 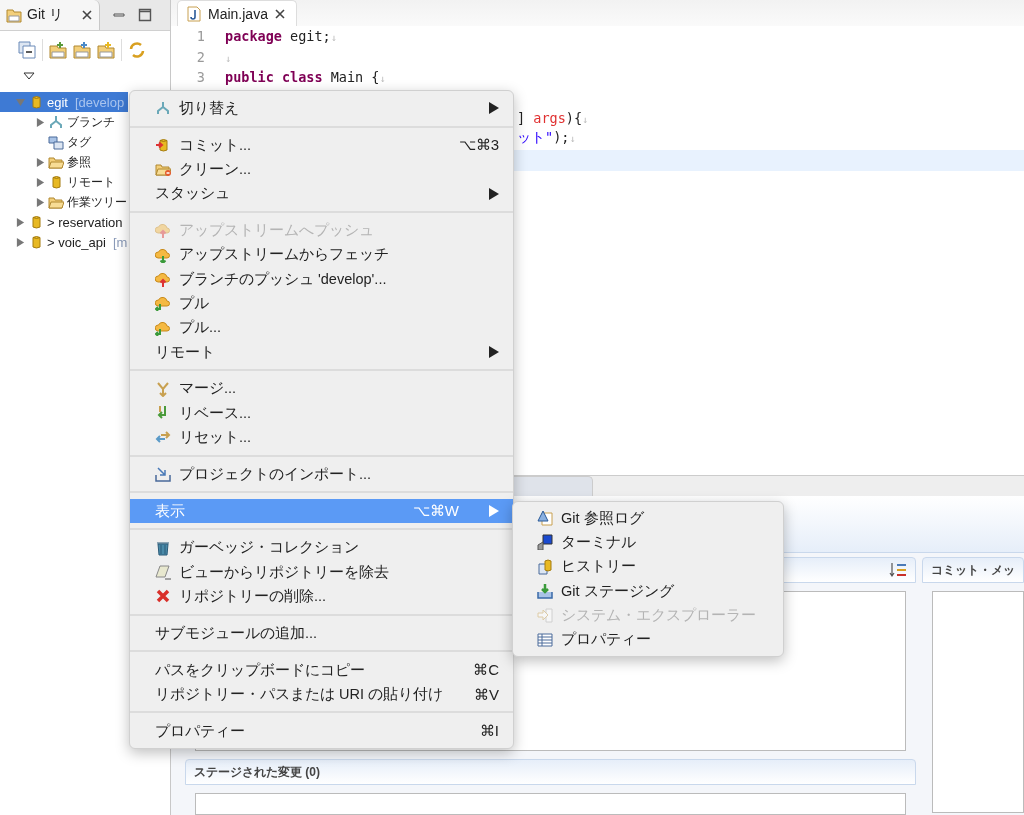 What do you see at coordinates (321, 731) in the screenshot?
I see `menu-item: プロパティー ⌘I` at bounding box center [321, 731].